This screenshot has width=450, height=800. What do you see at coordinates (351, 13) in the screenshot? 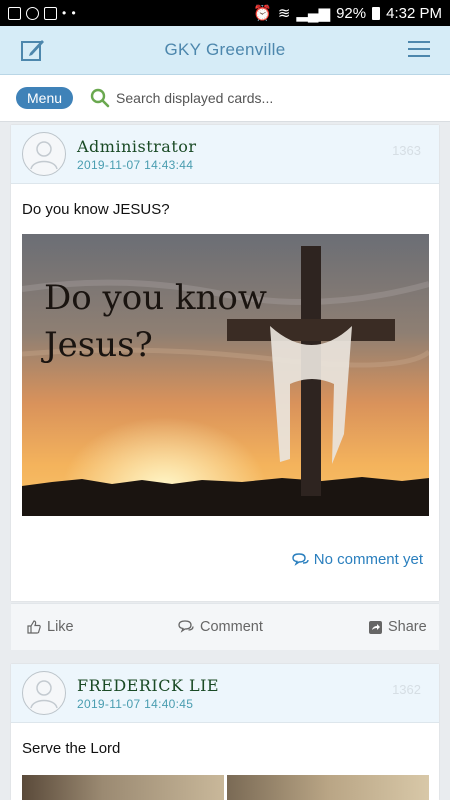
I see `battery-percent: 92%` at bounding box center [351, 13].